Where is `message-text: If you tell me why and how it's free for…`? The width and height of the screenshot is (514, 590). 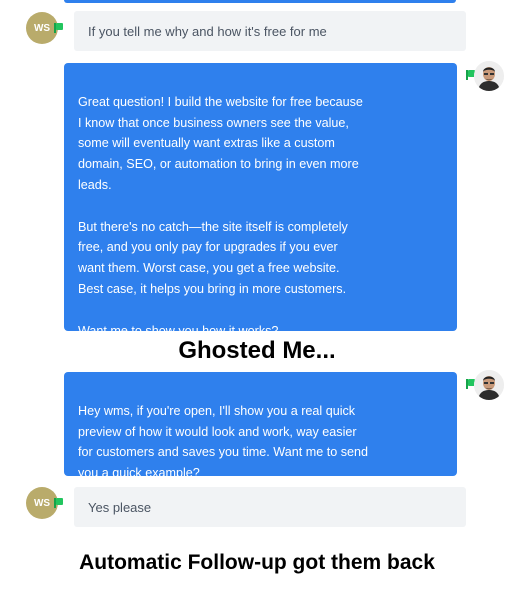 message-text: If you tell me why and how it's free for… is located at coordinates (207, 31).